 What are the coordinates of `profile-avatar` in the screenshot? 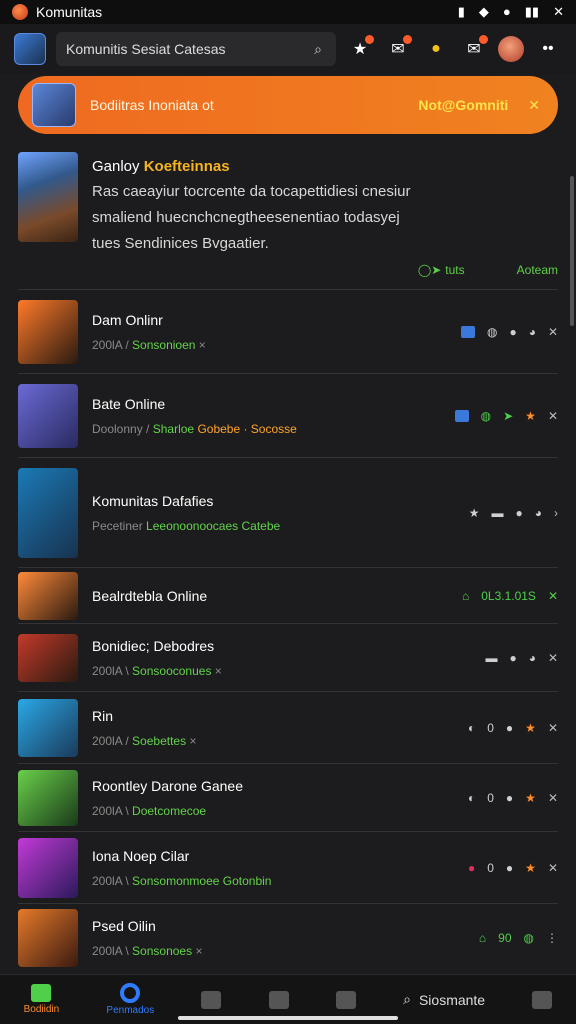 It's located at (511, 49).